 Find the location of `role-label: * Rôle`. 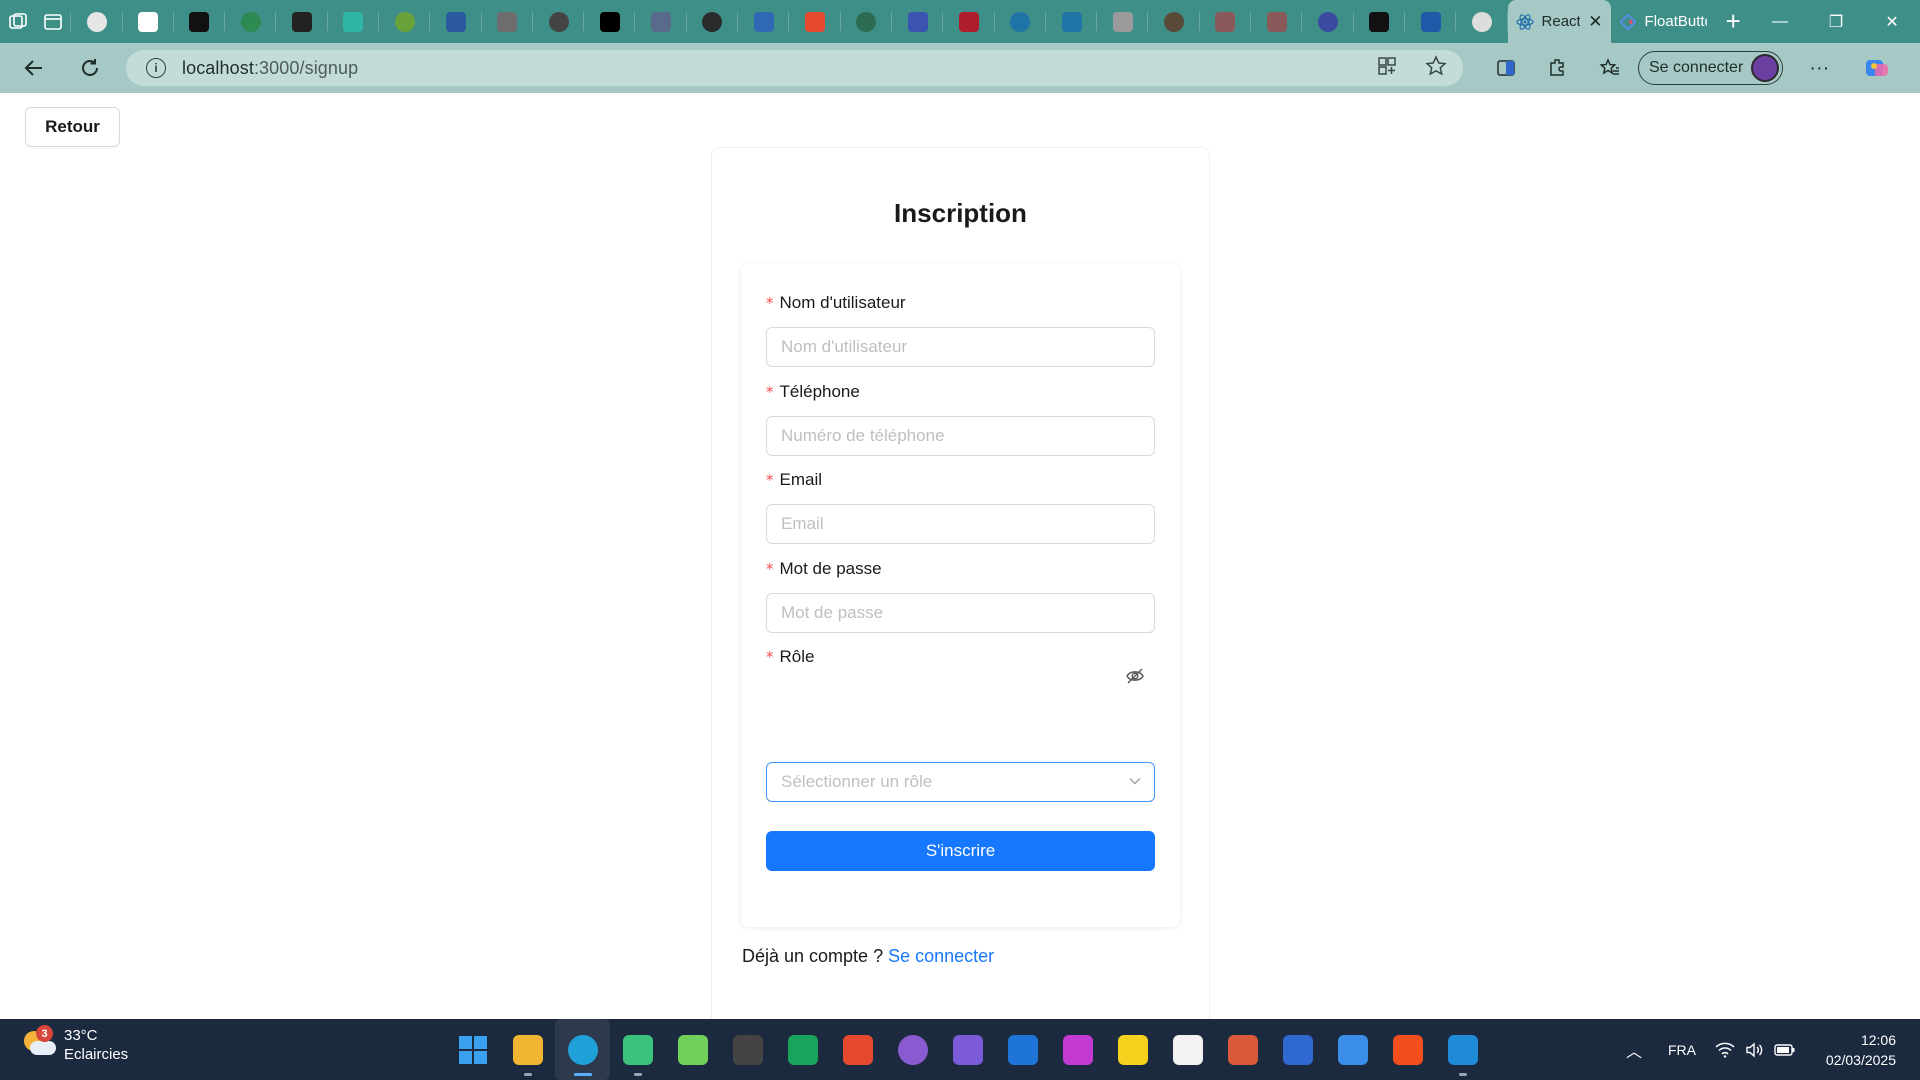

role-label: * Rôle is located at coordinates (790, 657).